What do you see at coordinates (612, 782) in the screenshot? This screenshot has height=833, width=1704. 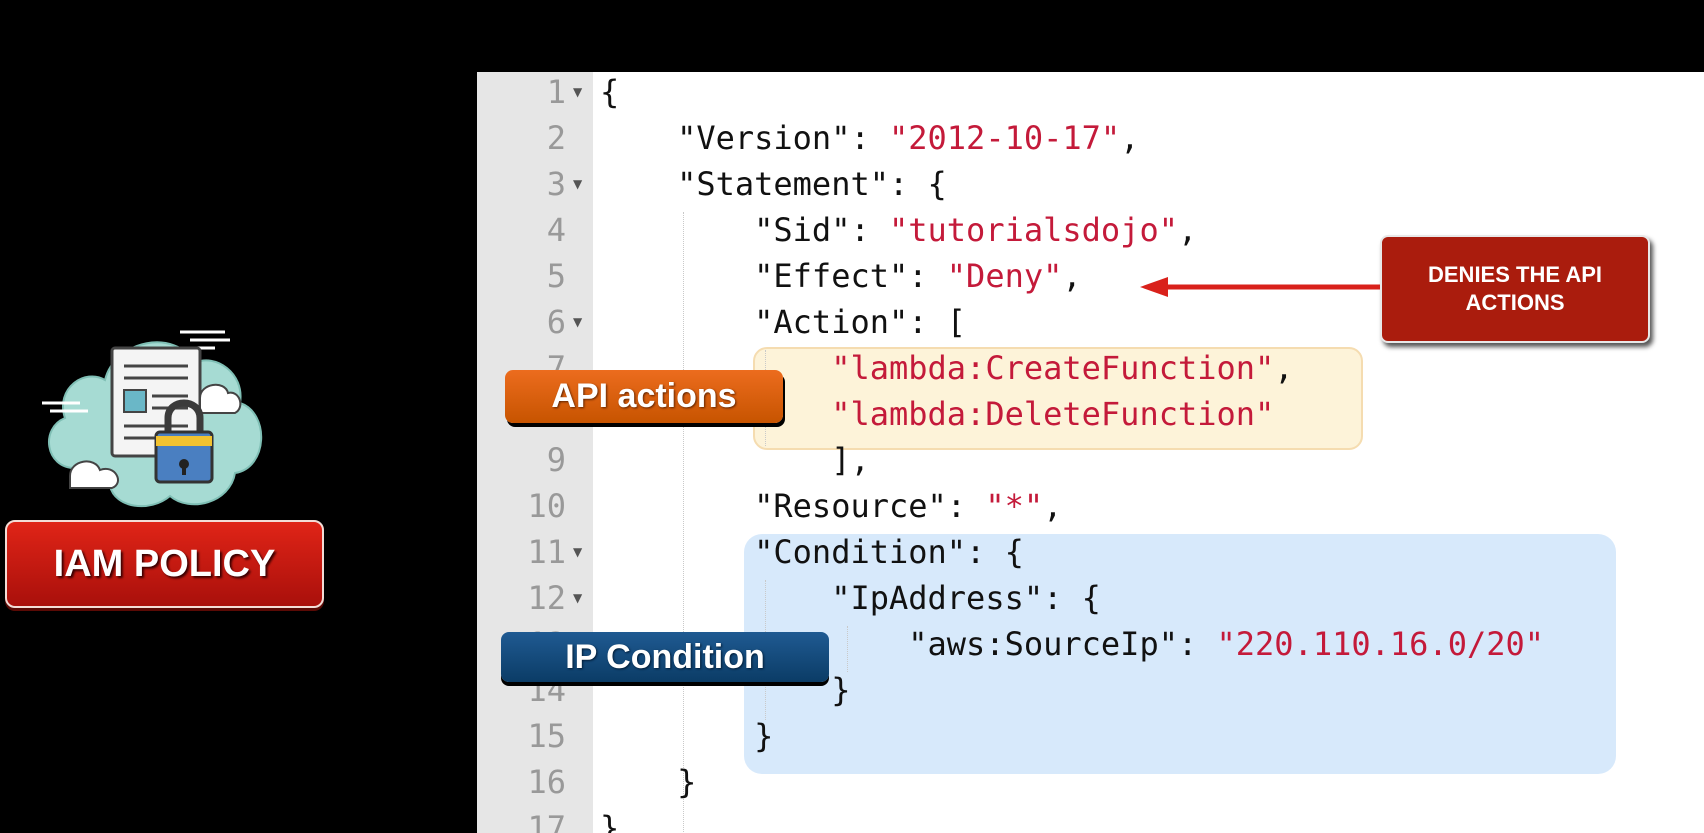 I see `code-line: 16 }` at bounding box center [612, 782].